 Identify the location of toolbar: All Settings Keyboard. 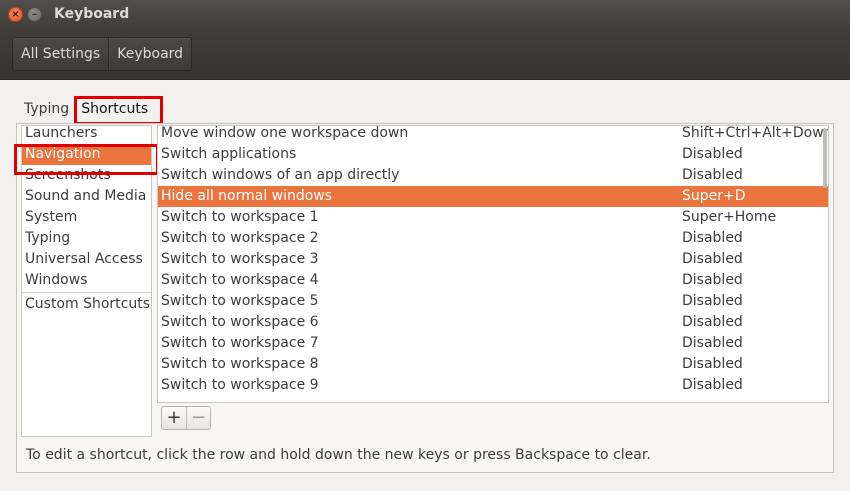
(425, 55).